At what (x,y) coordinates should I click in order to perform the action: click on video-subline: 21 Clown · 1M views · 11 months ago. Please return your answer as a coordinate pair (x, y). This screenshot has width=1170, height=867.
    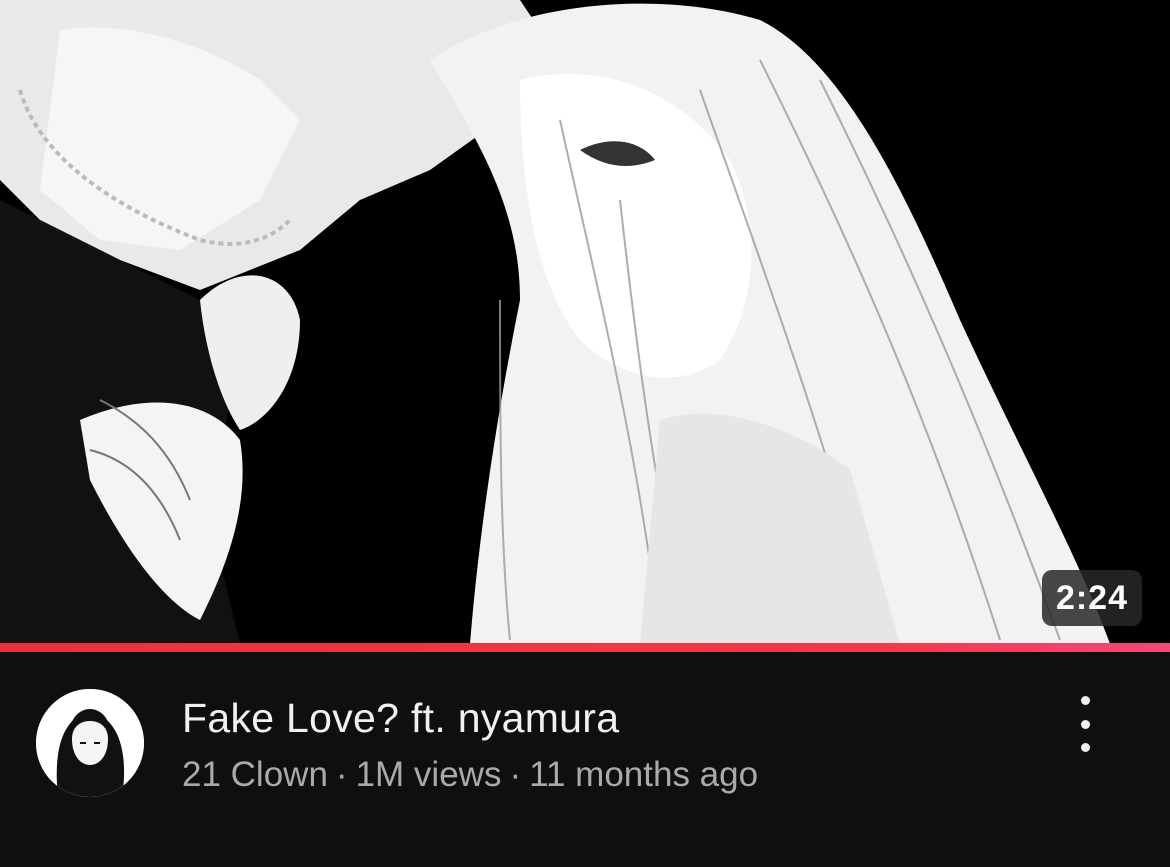
    Looking at the image, I should click on (470, 775).